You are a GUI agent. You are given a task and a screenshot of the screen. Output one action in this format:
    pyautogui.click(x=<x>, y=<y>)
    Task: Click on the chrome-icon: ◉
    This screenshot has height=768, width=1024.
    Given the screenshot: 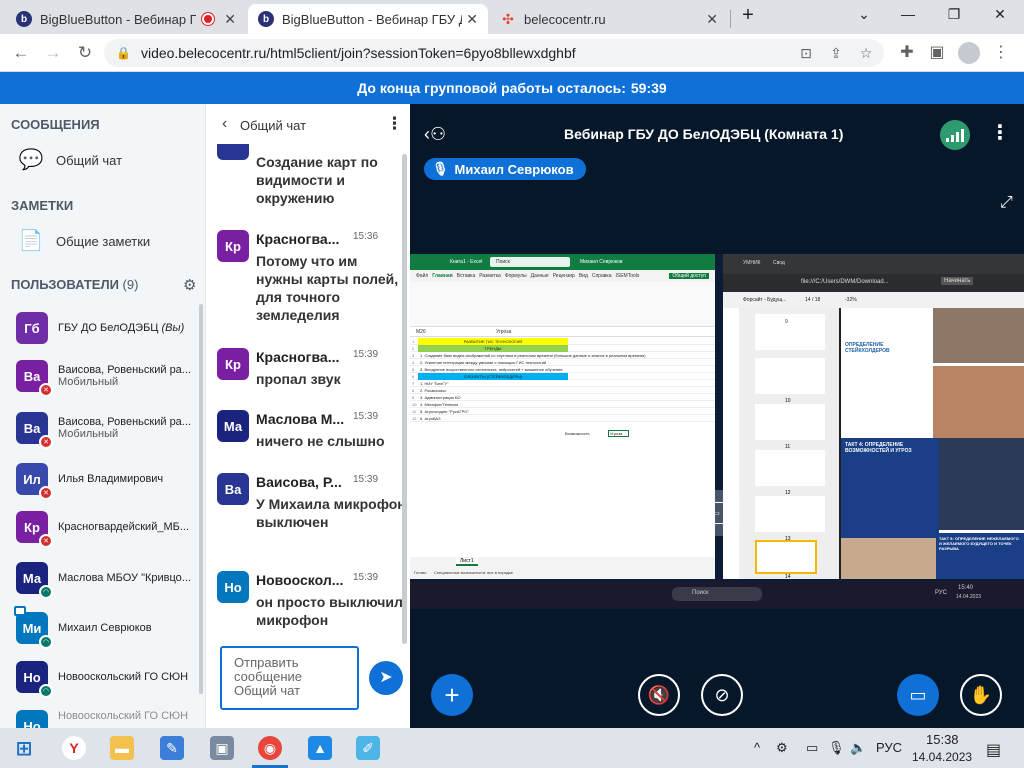 What is the action you would take?
    pyautogui.click(x=270, y=748)
    